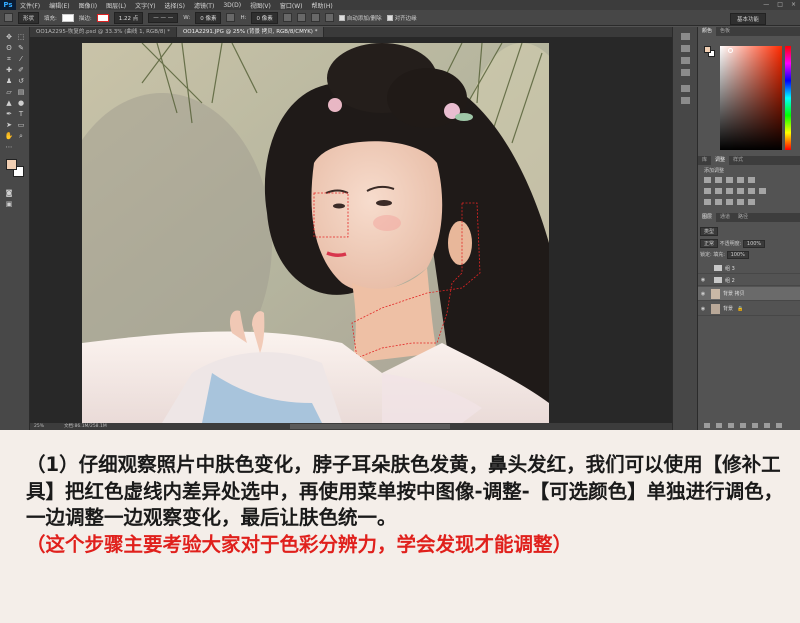 The width and height of the screenshot is (800, 623). I want to click on horizontal-scrollbar, so click(370, 426).